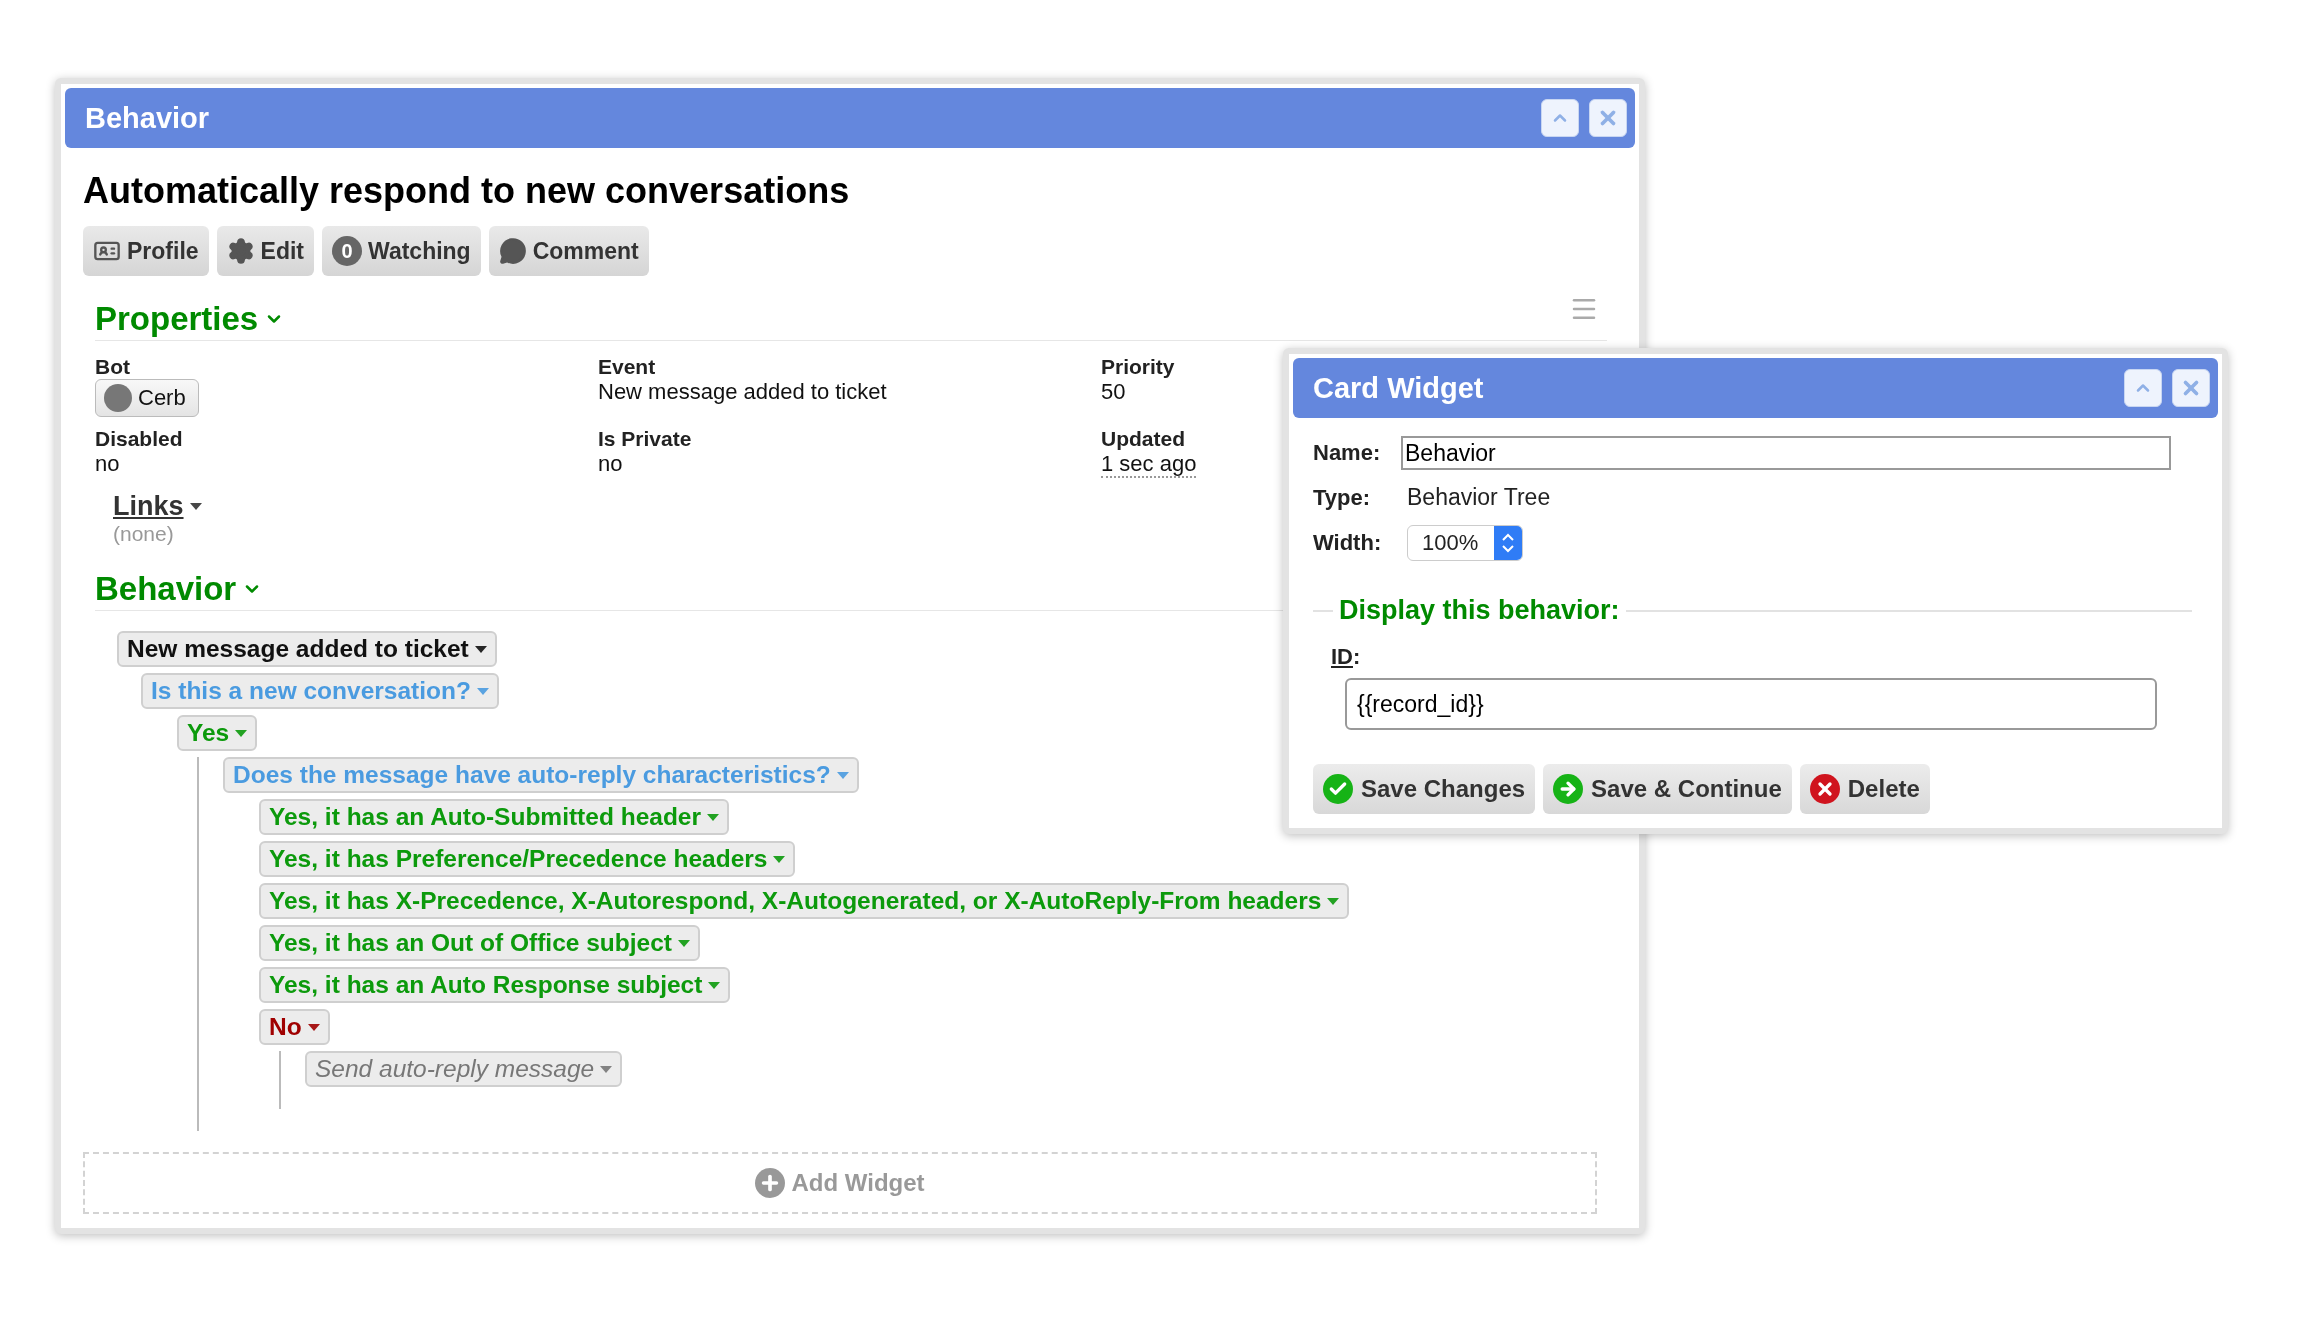  Describe the element at coordinates (240, 251) in the screenshot. I see `settings-icon` at that location.